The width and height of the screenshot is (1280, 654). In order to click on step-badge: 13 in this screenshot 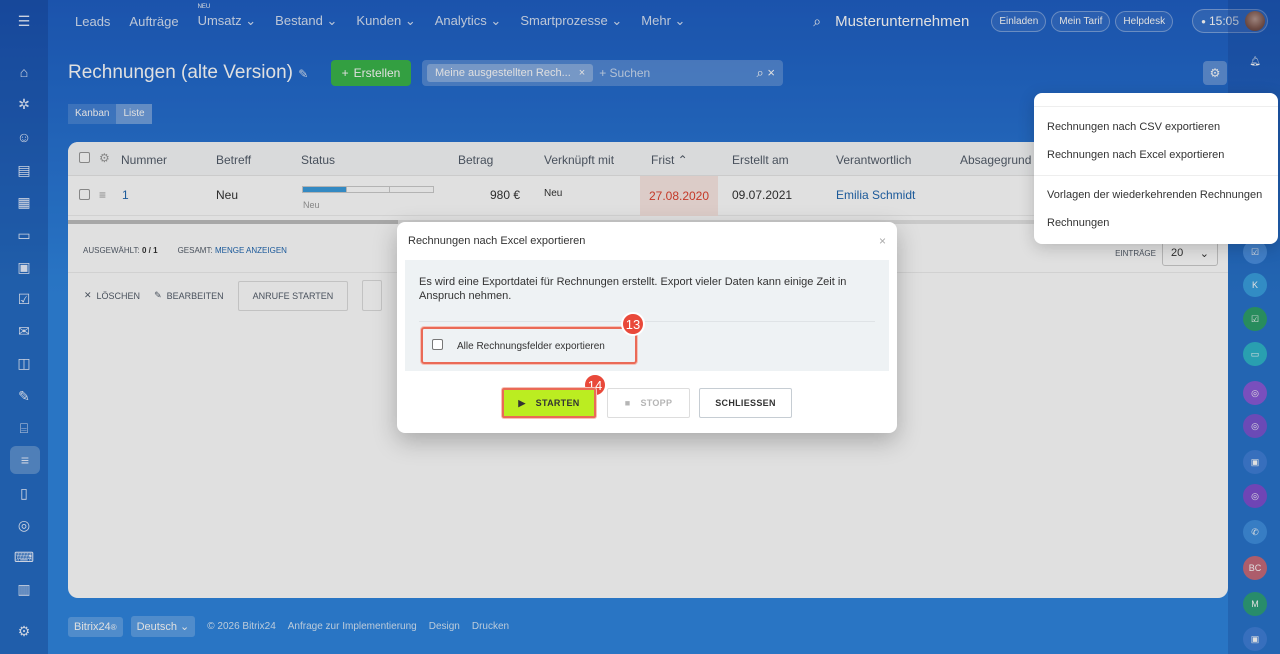, I will do `click(633, 324)`.